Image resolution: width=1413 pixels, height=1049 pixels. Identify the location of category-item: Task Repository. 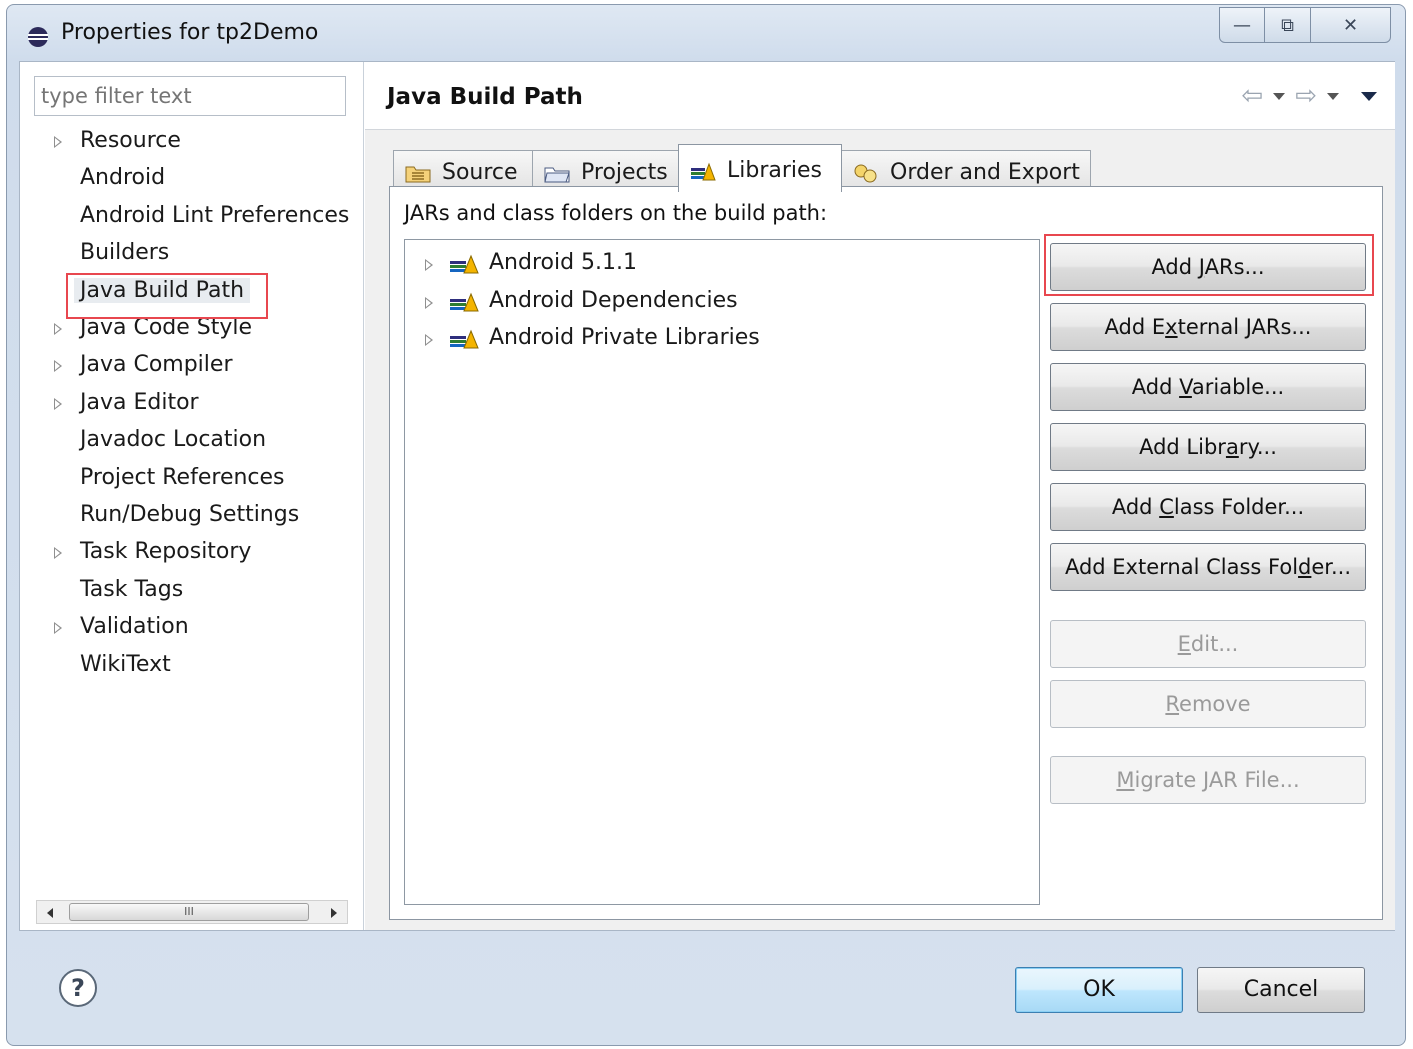
(192, 555).